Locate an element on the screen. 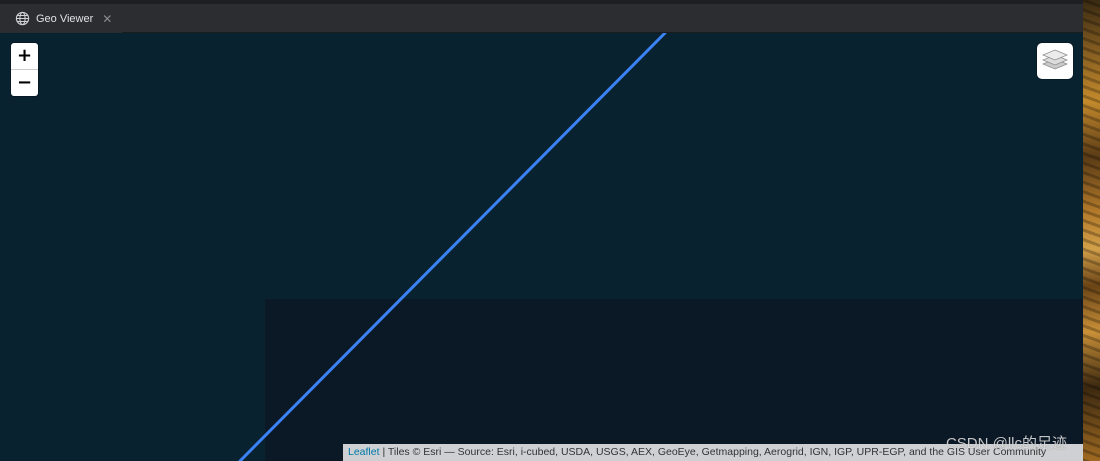  layers-button is located at coordinates (1055, 61).